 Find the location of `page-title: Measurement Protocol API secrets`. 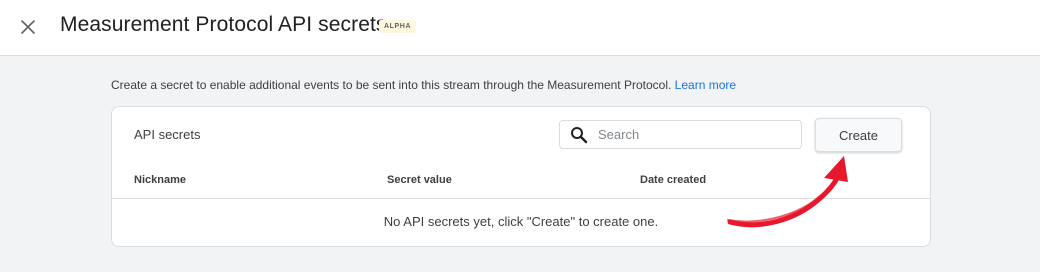

page-title: Measurement Protocol API secrets is located at coordinates (223, 24).